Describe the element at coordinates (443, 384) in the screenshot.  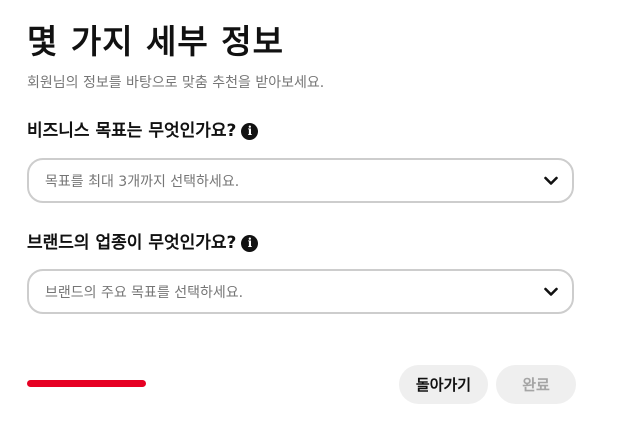
I see `back-button: 돌아가기` at that location.